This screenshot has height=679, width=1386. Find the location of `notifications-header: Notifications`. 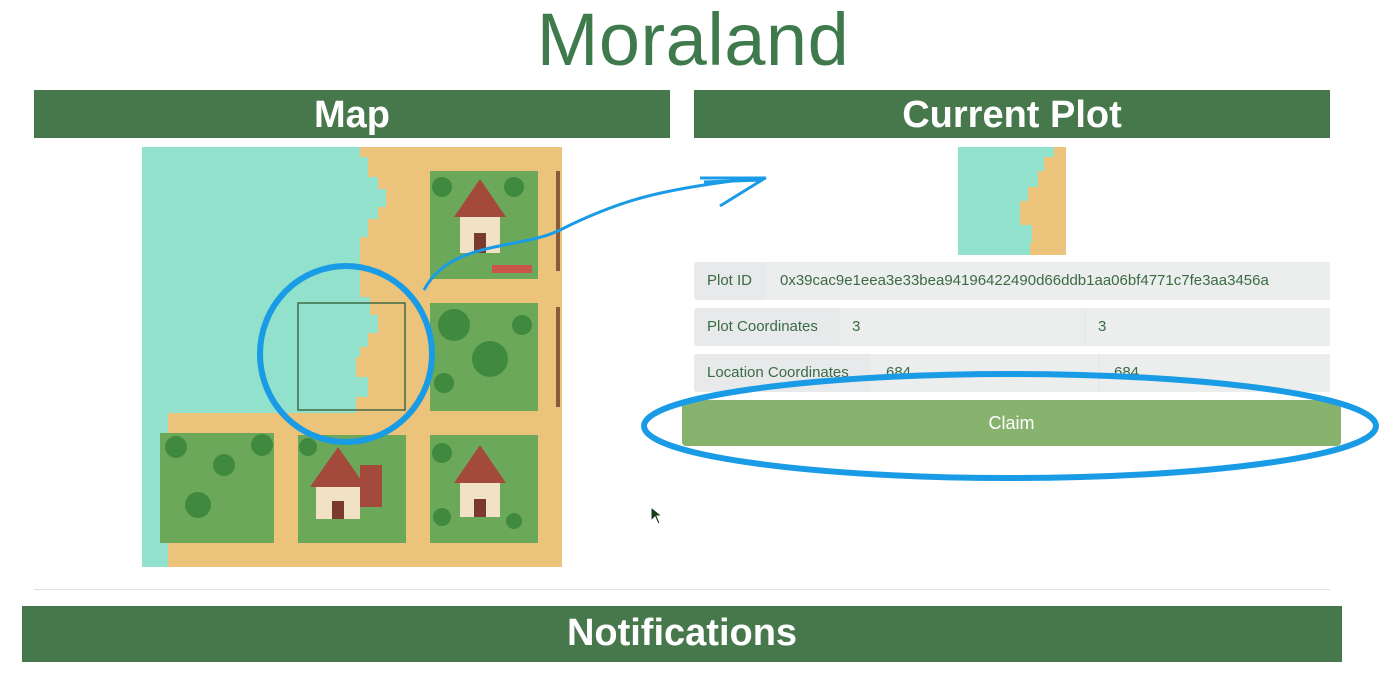

notifications-header: Notifications is located at coordinates (682, 634).